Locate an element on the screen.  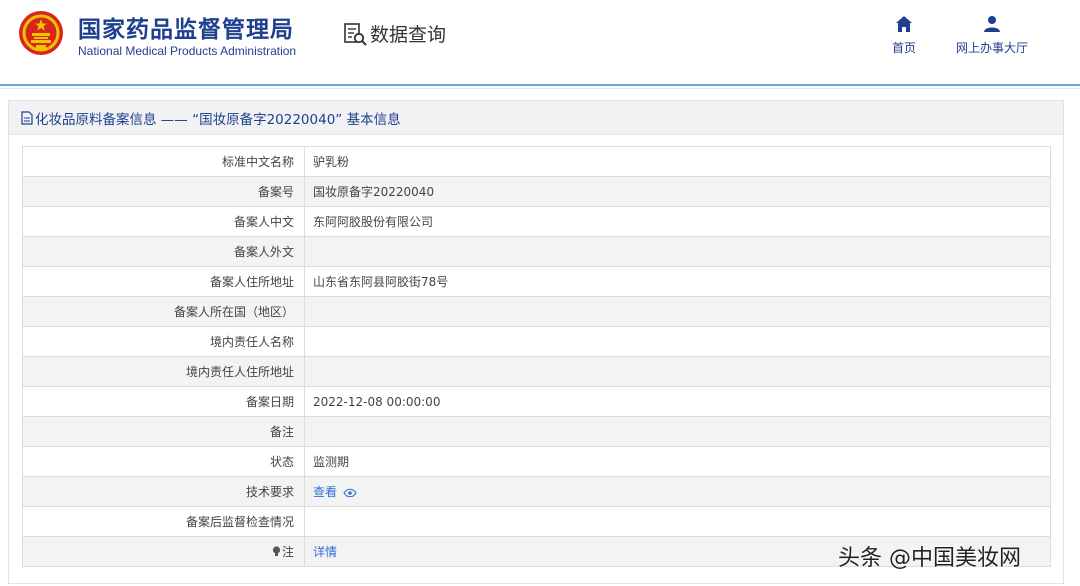
field-value: 监测期 is located at coordinates (677, 461).